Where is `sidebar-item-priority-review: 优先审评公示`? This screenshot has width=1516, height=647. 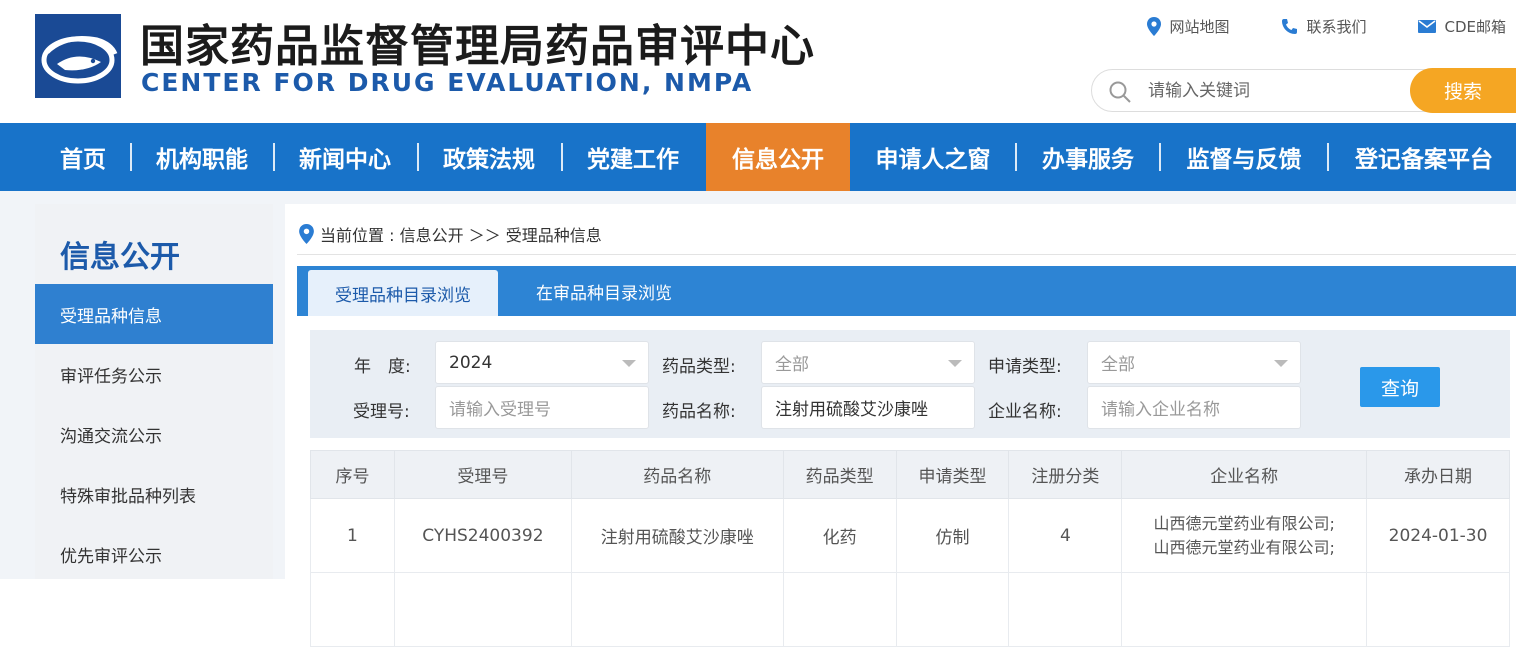
sidebar-item-priority-review: 优先审评公示 is located at coordinates (154, 554).